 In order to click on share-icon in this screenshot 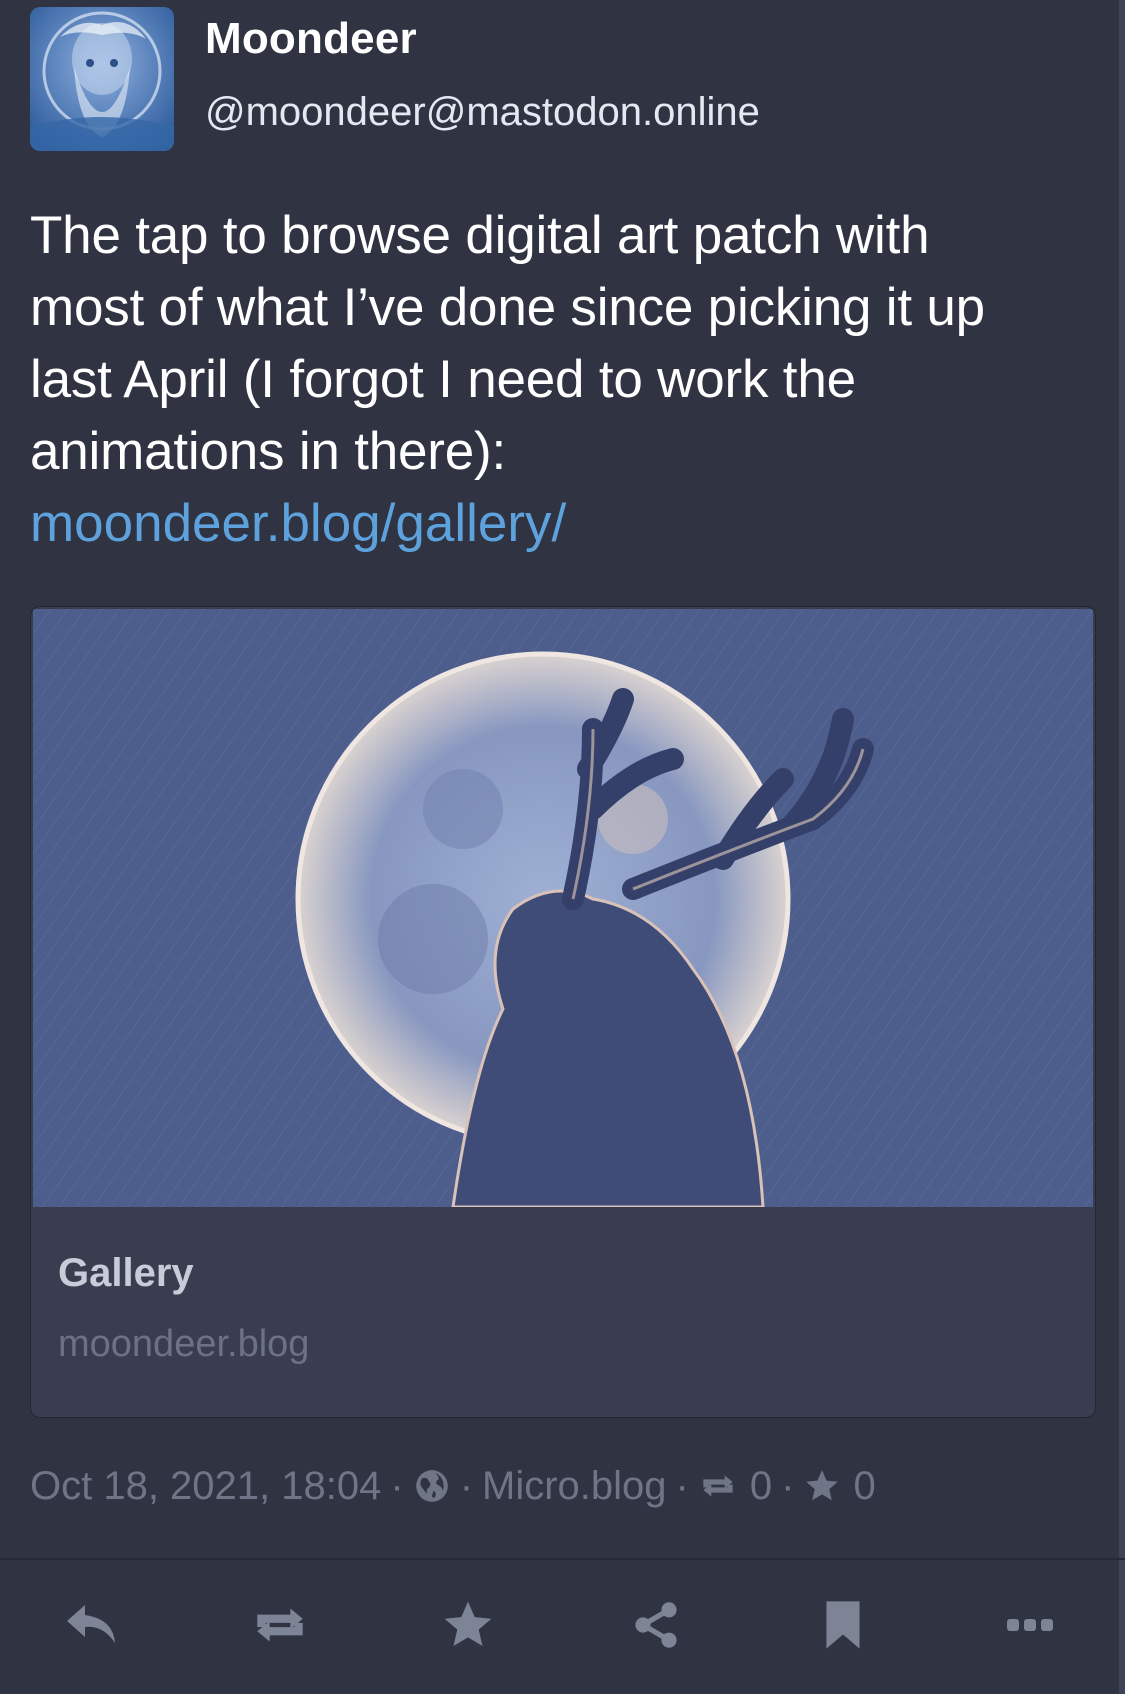, I will do `click(656, 1625)`.